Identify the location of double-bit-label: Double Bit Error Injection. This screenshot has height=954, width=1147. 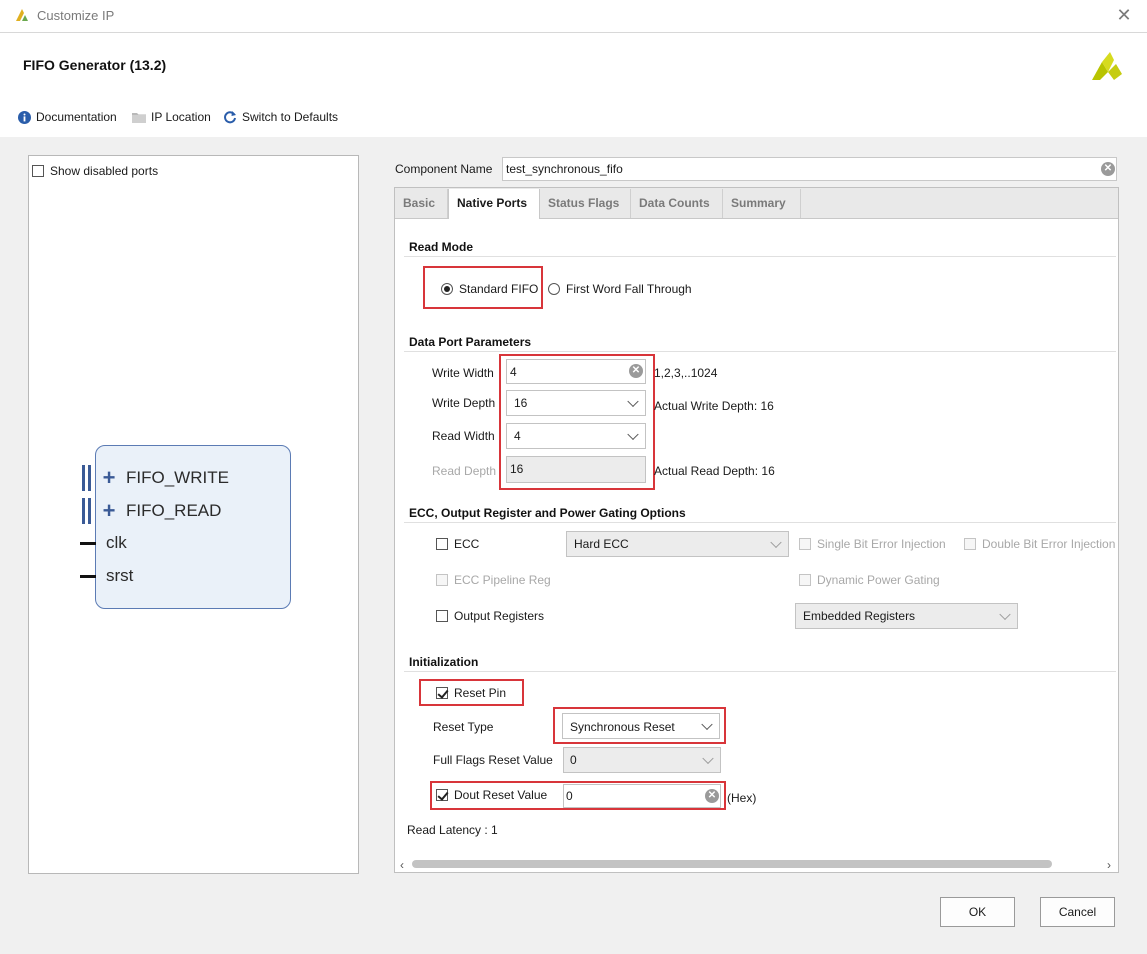
(1049, 544).